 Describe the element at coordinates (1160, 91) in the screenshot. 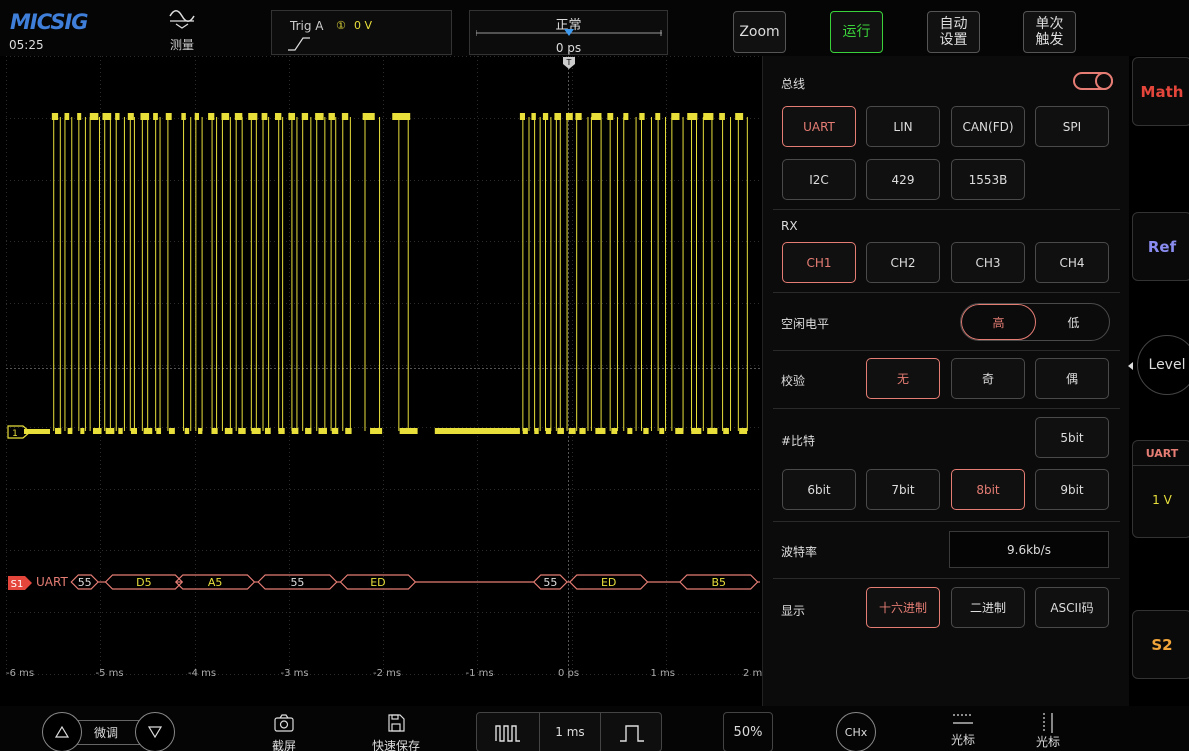

I see `math-button: Math` at that location.